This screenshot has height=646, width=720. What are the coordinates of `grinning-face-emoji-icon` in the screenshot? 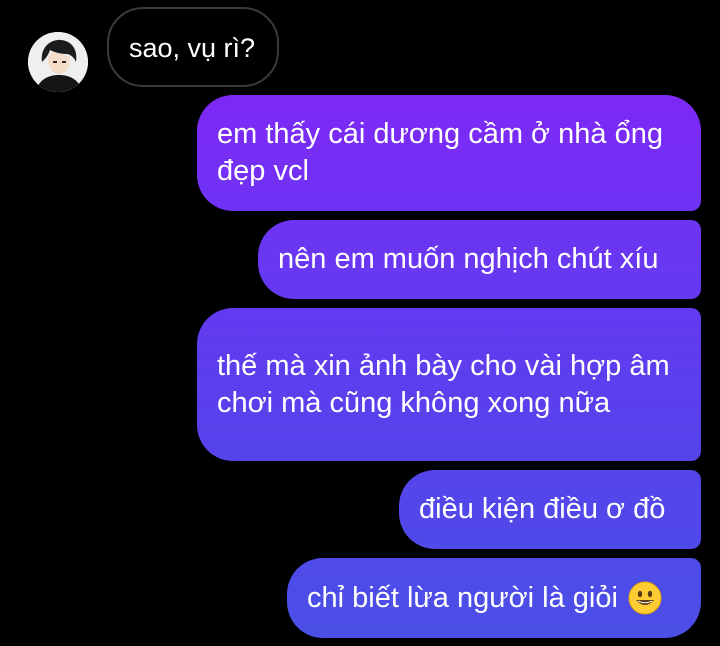 It's located at (645, 598).